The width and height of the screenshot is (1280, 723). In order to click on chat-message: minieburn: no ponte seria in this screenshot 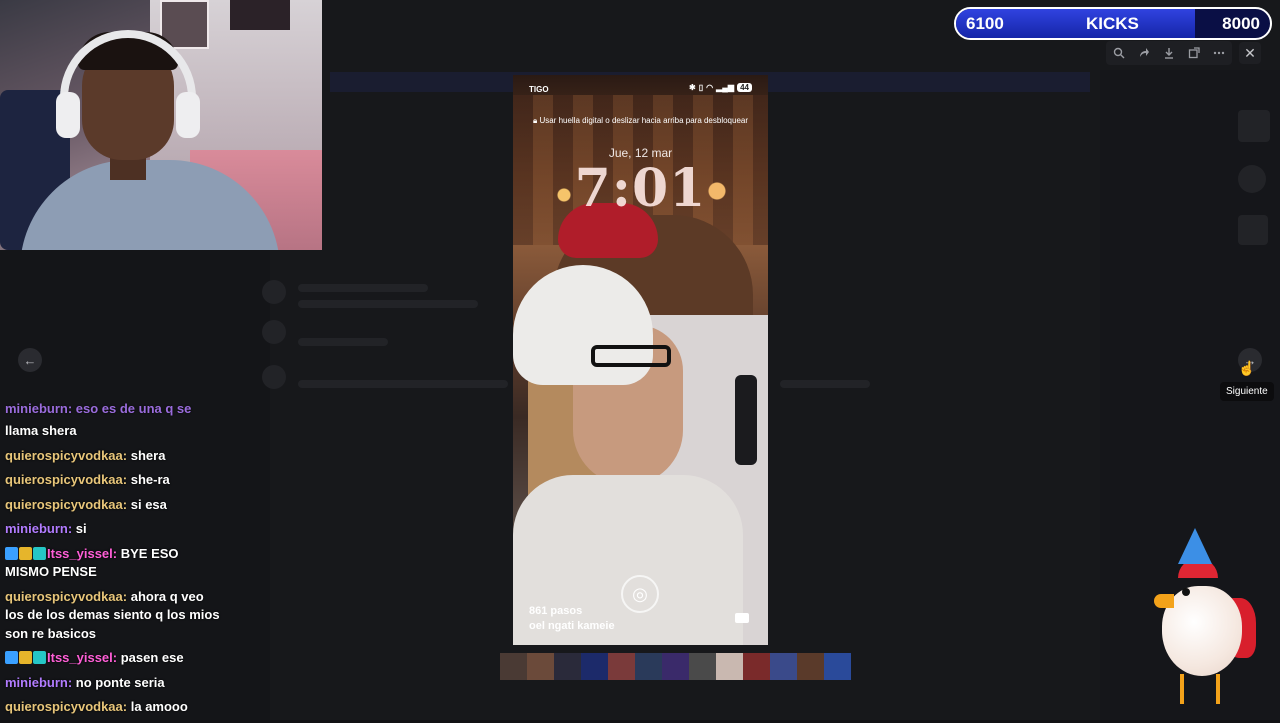, I will do `click(112, 683)`.